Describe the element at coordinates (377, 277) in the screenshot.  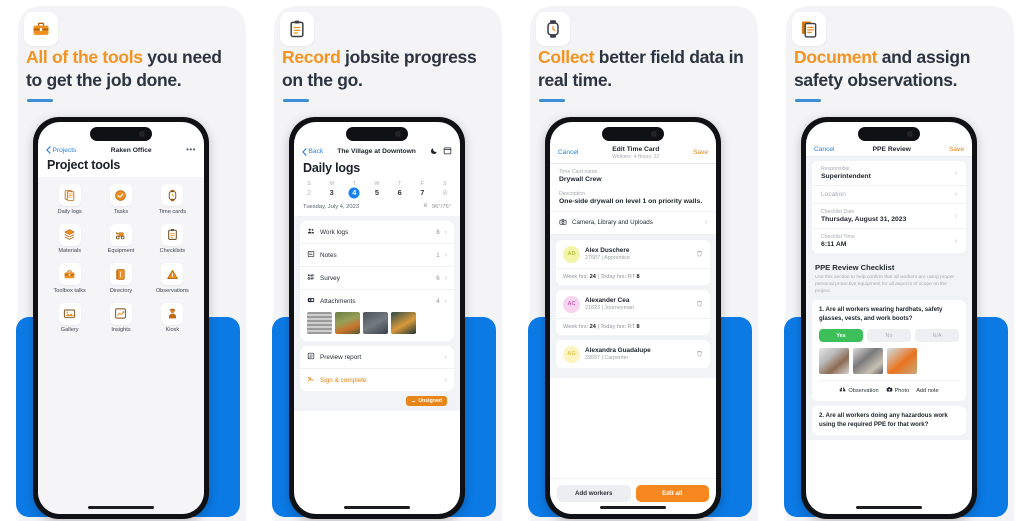
I see `list-item: Survey 6 ›` at that location.